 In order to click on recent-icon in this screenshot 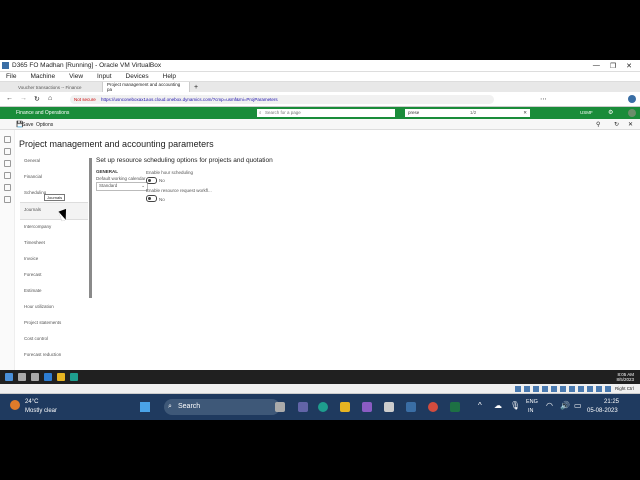, I will do `click(7, 175)`.